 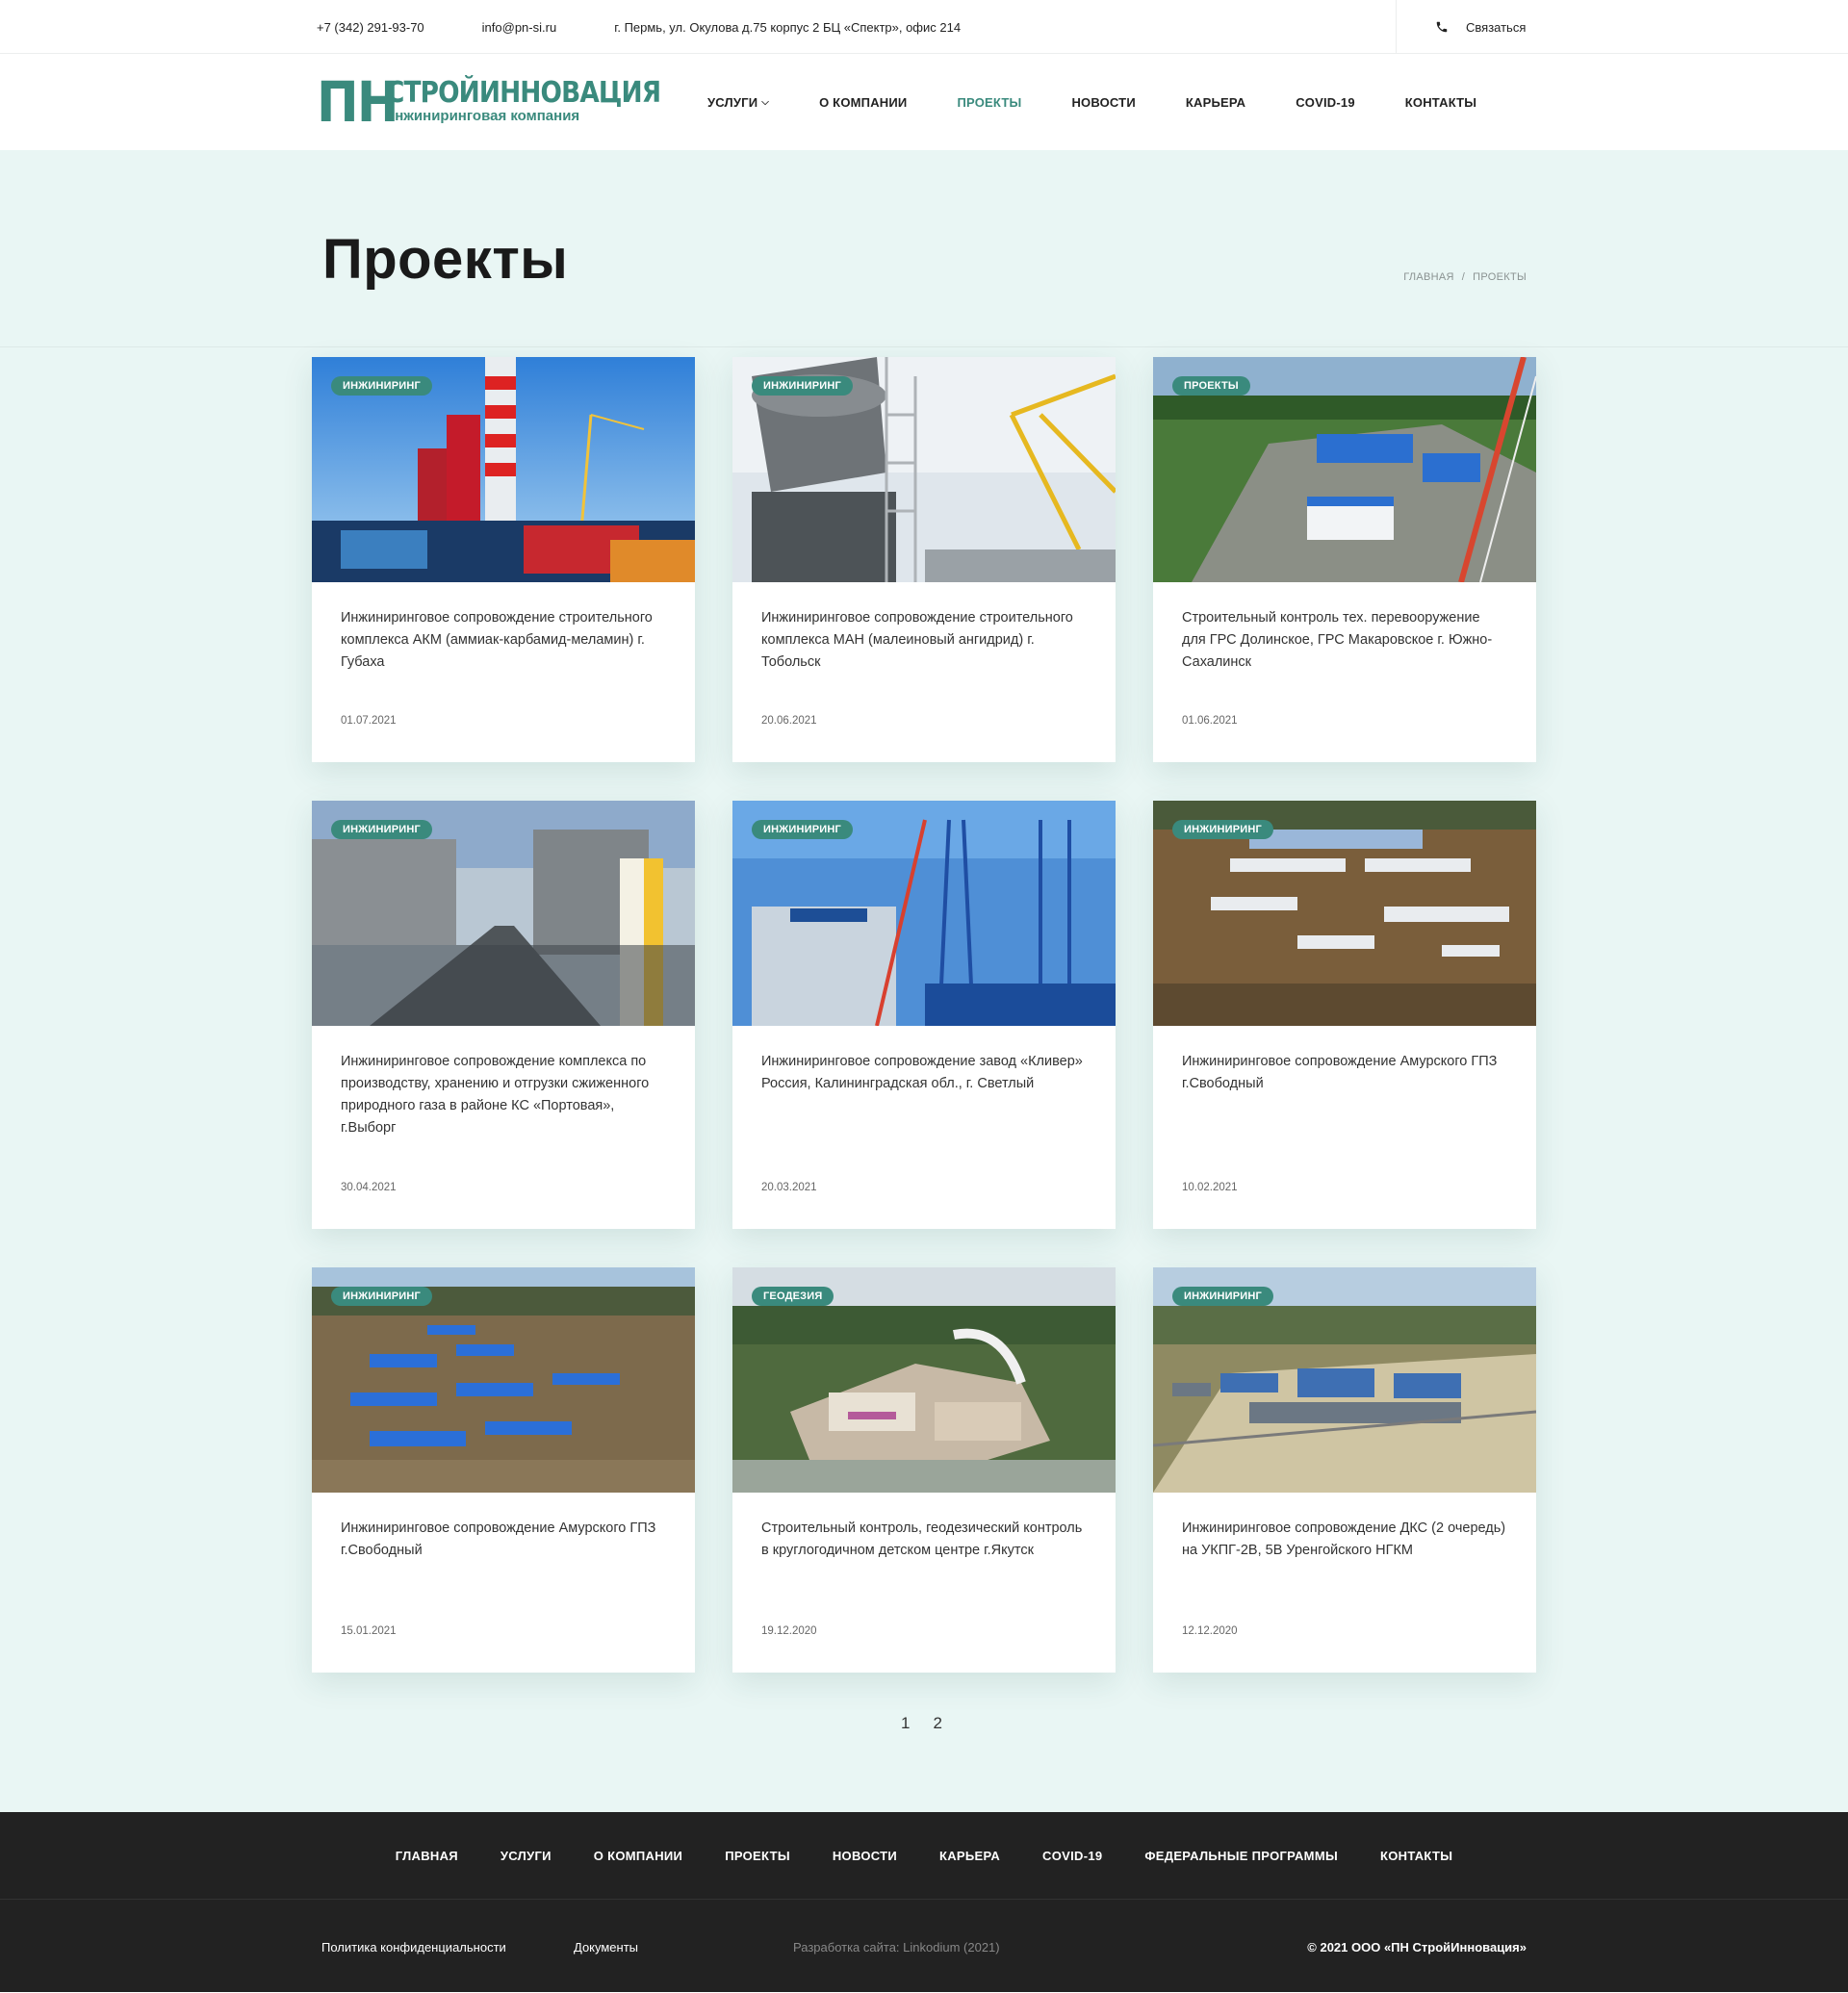 I want to click on project-date: 01.07.2021, so click(x=369, y=721).